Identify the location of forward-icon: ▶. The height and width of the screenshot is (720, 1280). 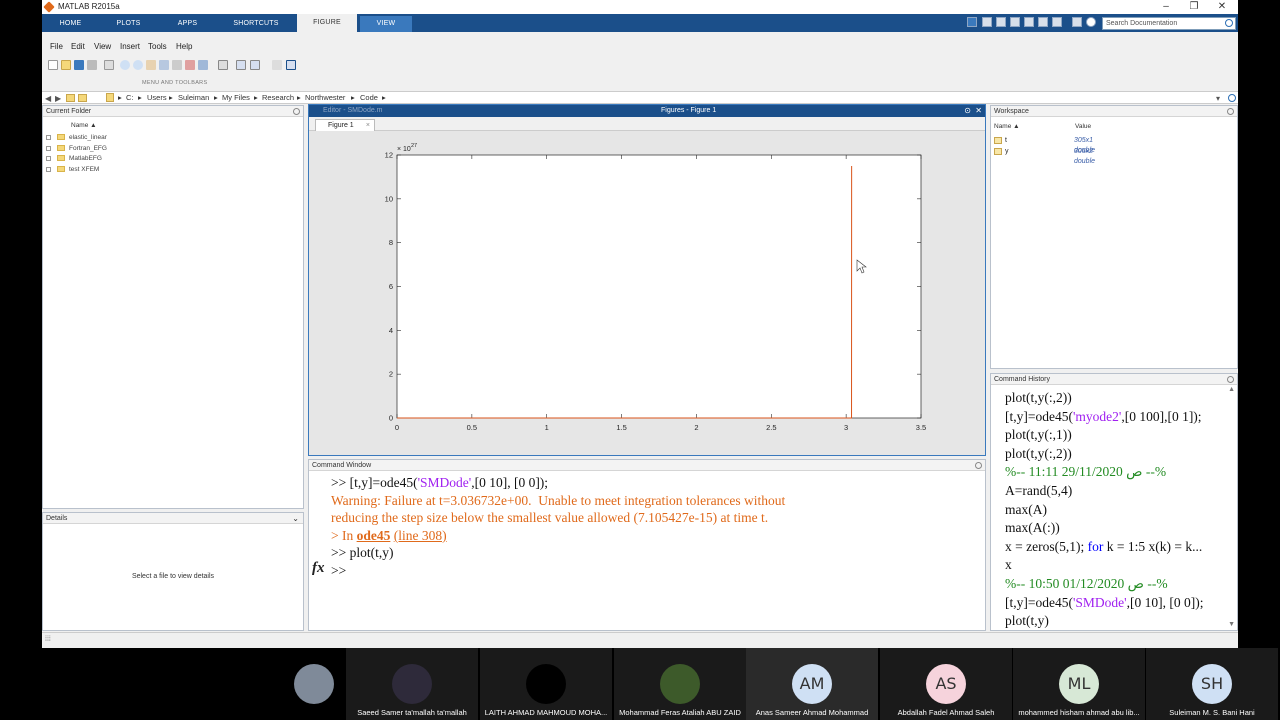
(58, 98).